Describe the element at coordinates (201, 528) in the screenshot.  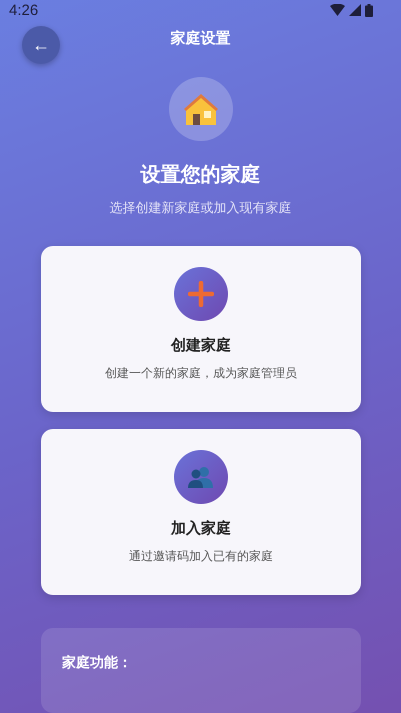
I see `option-title: 加入家庭` at that location.